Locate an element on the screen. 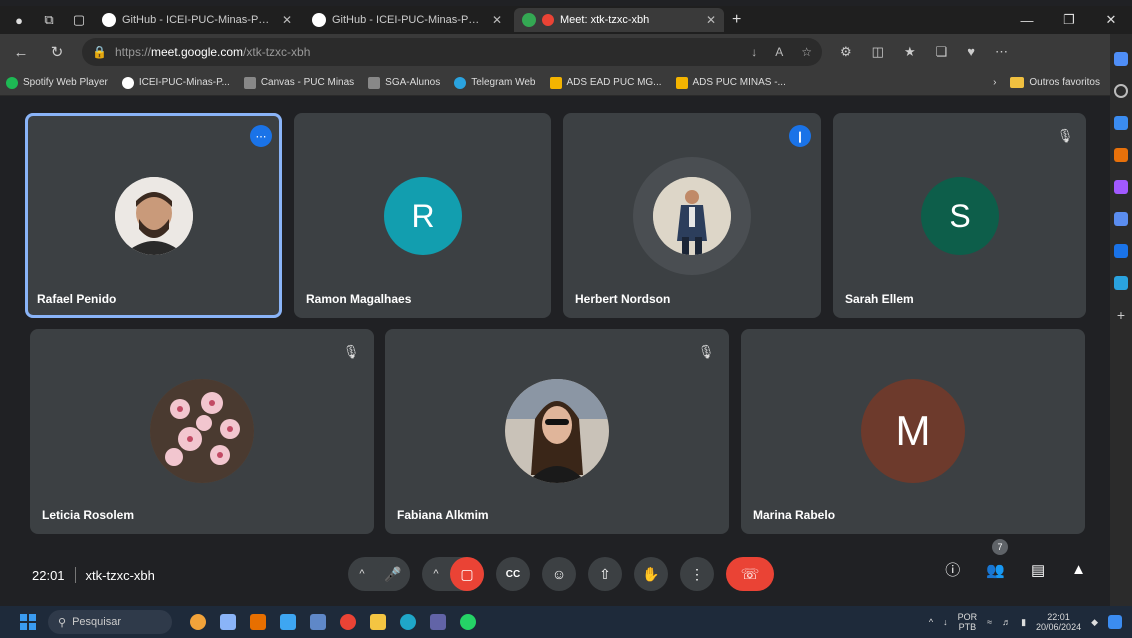 The height and width of the screenshot is (638, 1132). split-screen-icon: ◫ is located at coordinates (878, 52).